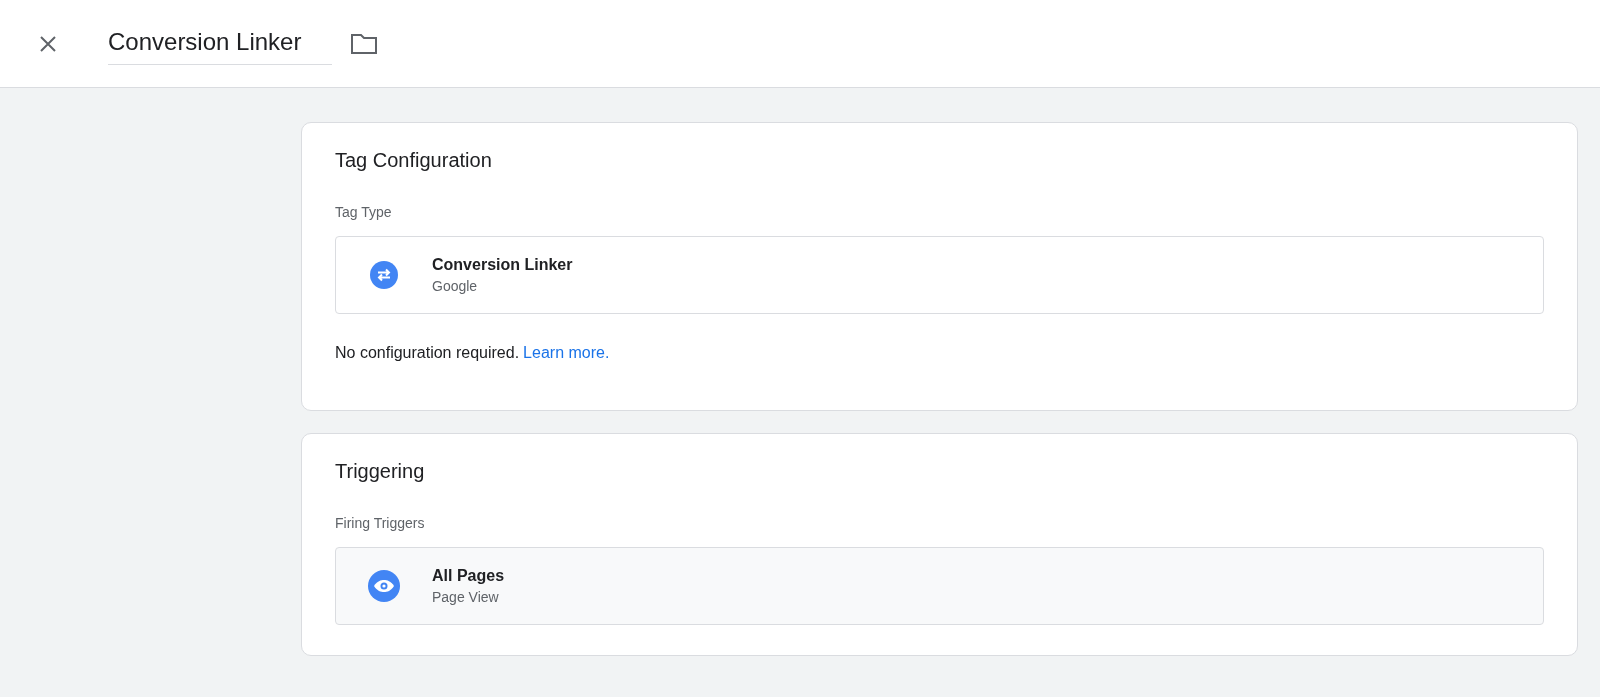 This screenshot has height=697, width=1600. Describe the element at coordinates (414, 160) in the screenshot. I see `section-title: Tag Configuration` at that location.